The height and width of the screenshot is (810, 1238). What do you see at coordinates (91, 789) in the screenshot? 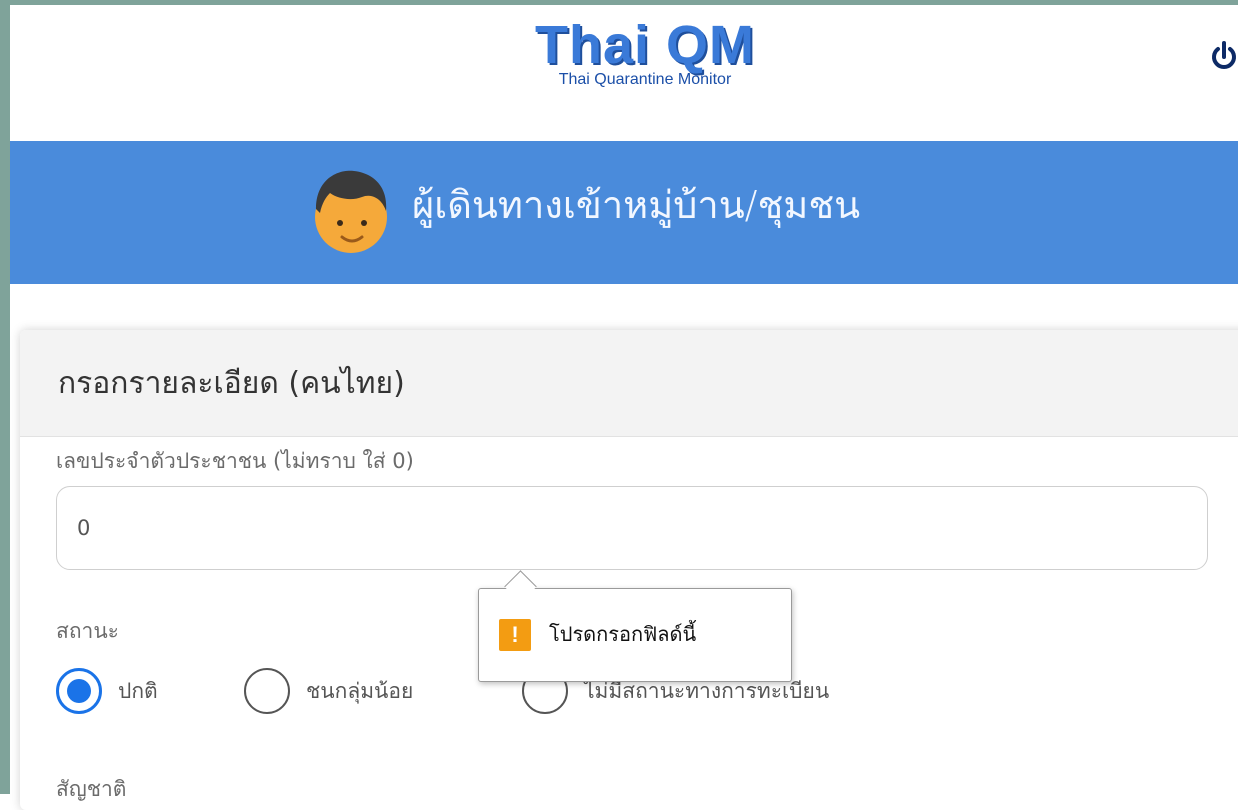
I see `nationality-label: สัญชาติ` at bounding box center [91, 789].